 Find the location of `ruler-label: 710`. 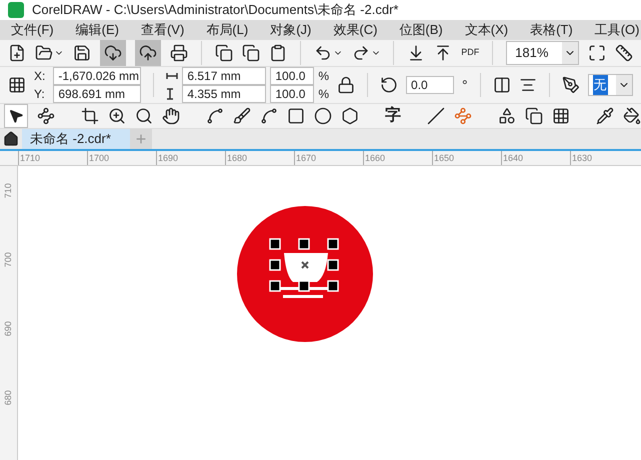

ruler-label: 710 is located at coordinates (8, 191).